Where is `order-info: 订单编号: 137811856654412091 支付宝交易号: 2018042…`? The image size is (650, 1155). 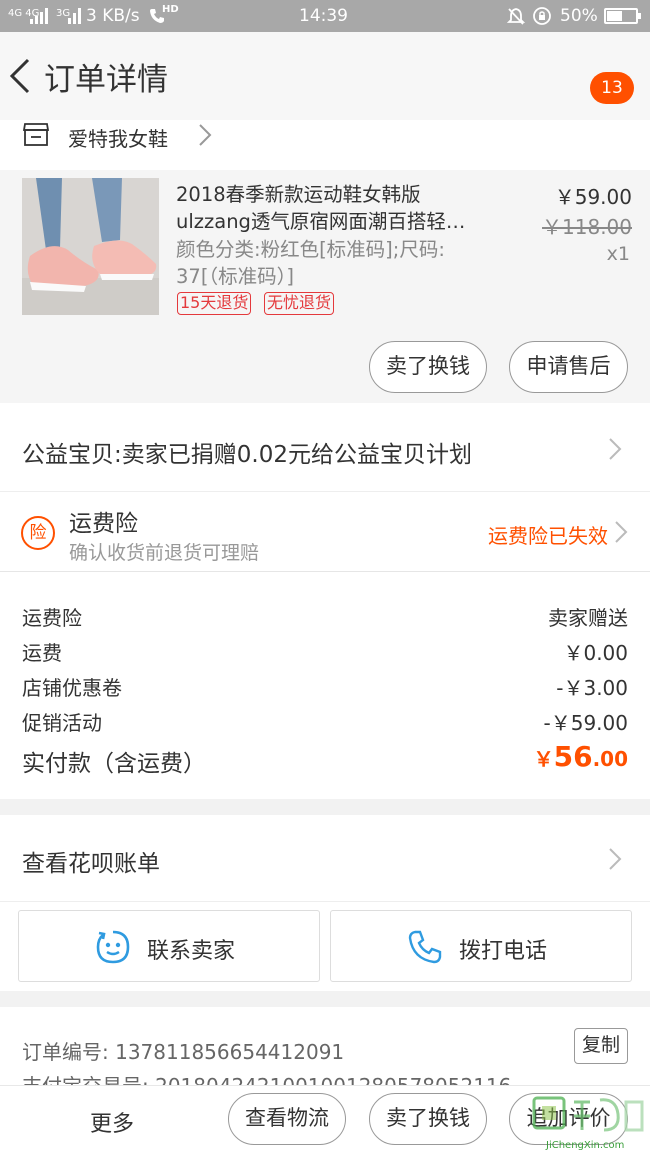
order-info: 订单编号: 137811856654412091 支付宝交易号: 2018042… is located at coordinates (325, 1047).